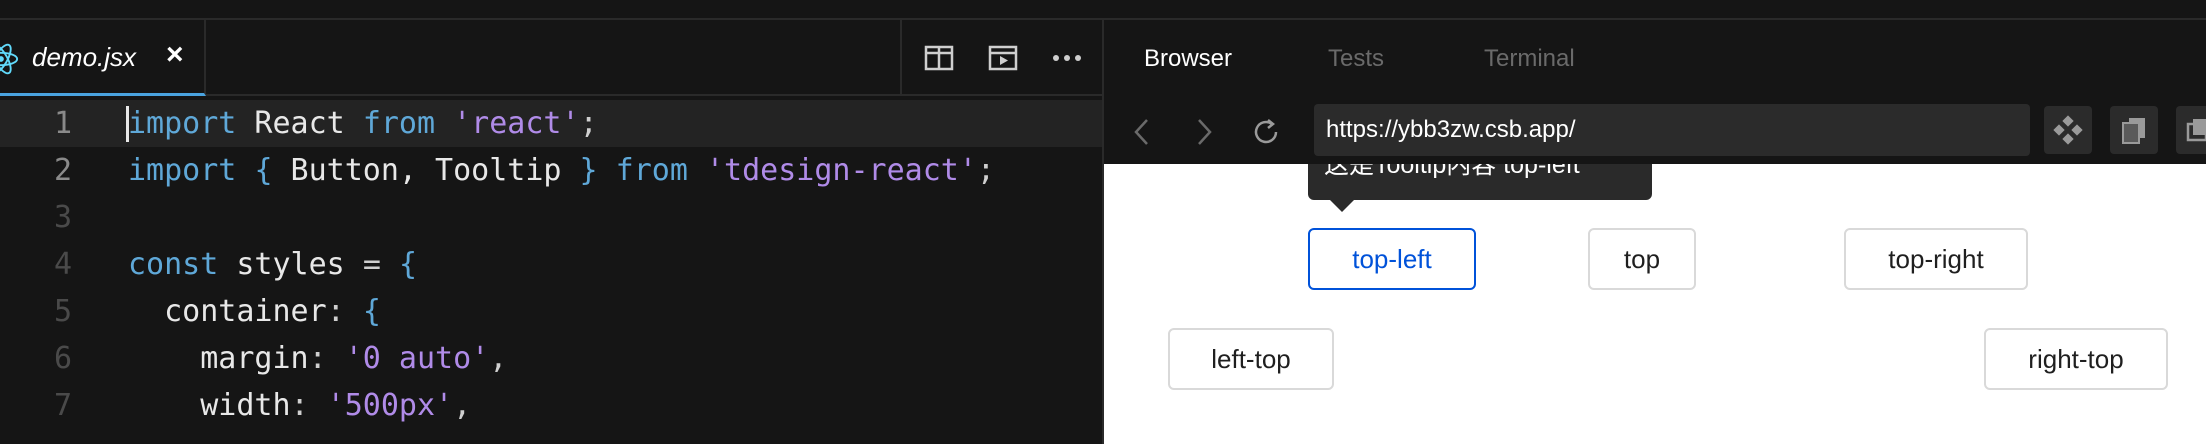 This screenshot has width=2206, height=444. I want to click on code-token: styles, so click(290, 264).